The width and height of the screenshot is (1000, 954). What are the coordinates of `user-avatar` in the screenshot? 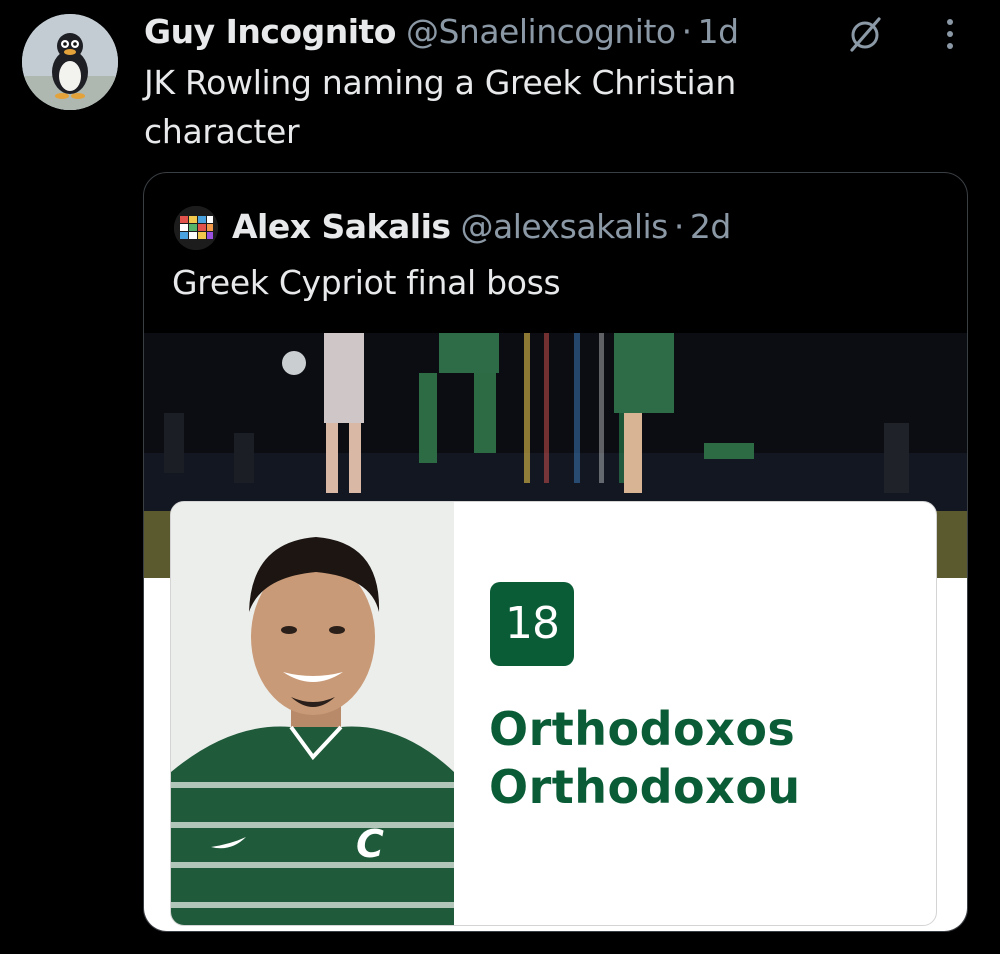 It's located at (70, 62).